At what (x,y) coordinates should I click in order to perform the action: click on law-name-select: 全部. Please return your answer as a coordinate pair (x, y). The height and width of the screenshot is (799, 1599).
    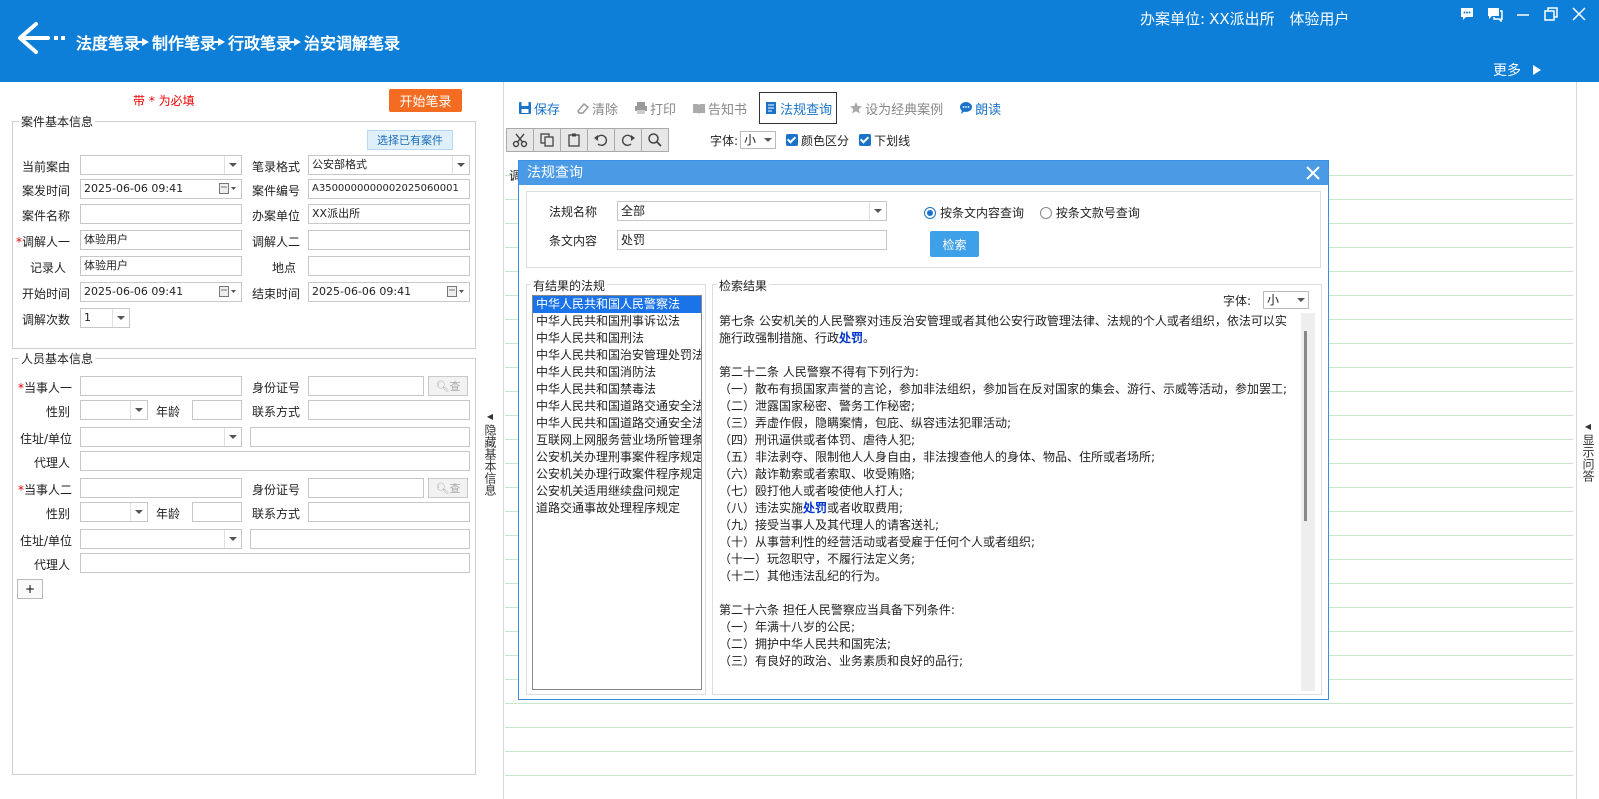
    Looking at the image, I should click on (752, 211).